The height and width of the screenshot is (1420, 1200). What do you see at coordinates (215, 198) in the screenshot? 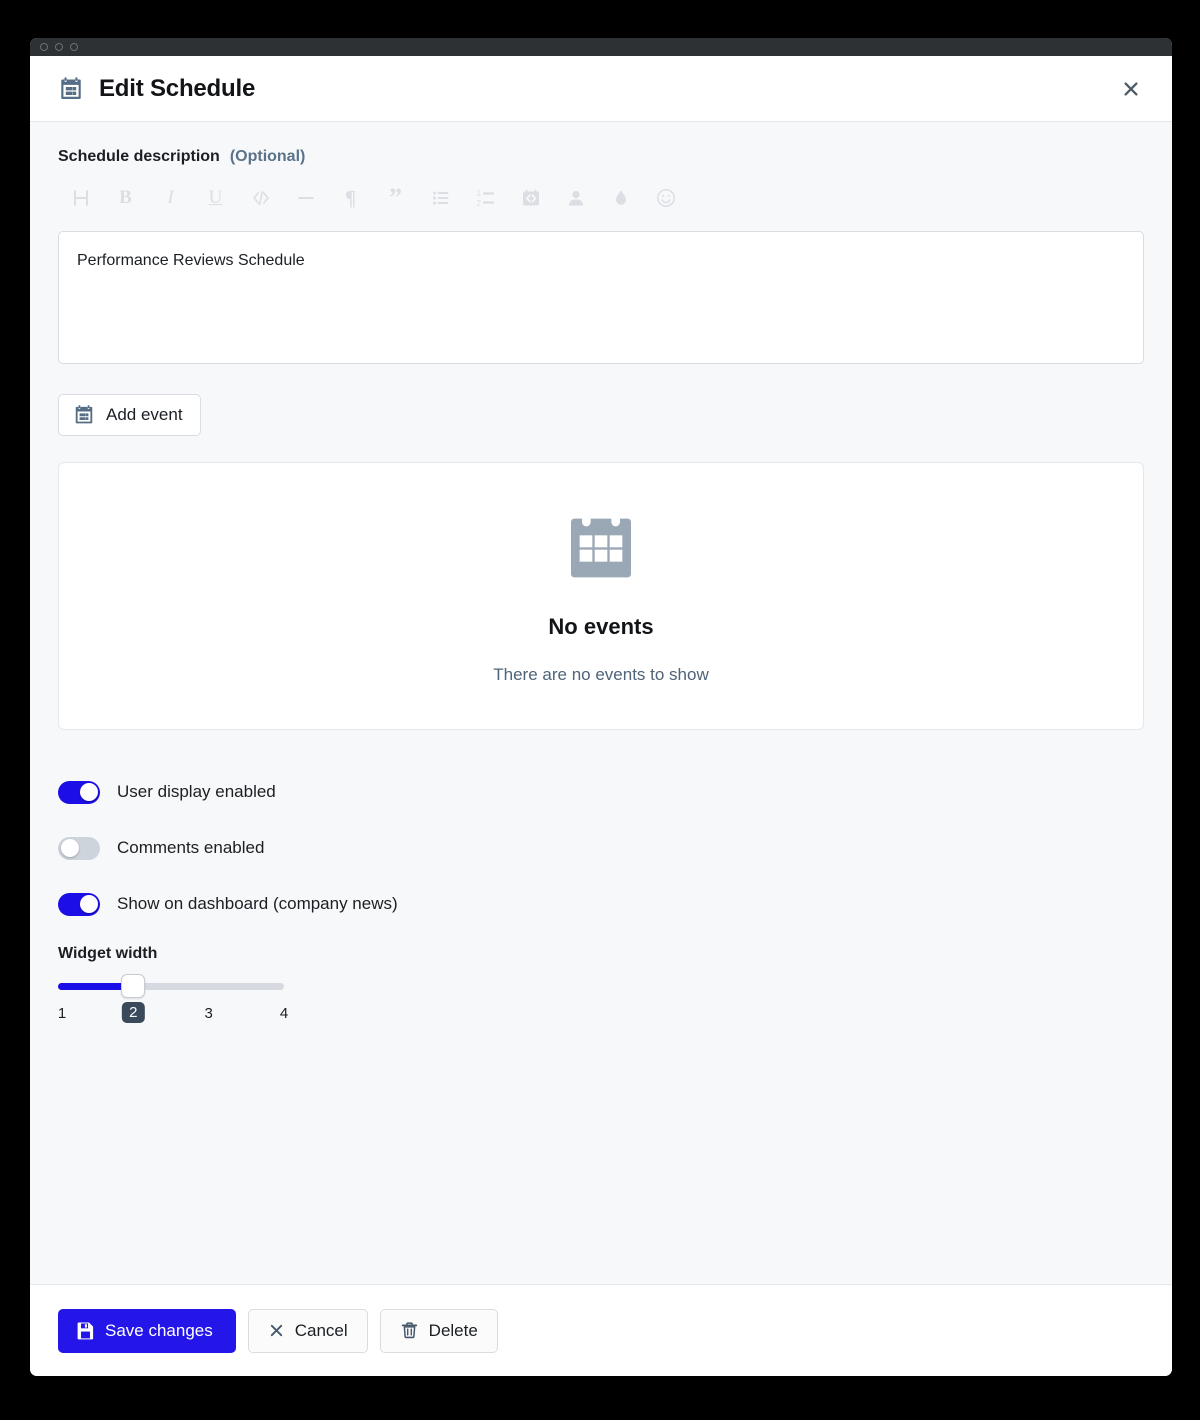
I see `underline-icon: U` at bounding box center [215, 198].